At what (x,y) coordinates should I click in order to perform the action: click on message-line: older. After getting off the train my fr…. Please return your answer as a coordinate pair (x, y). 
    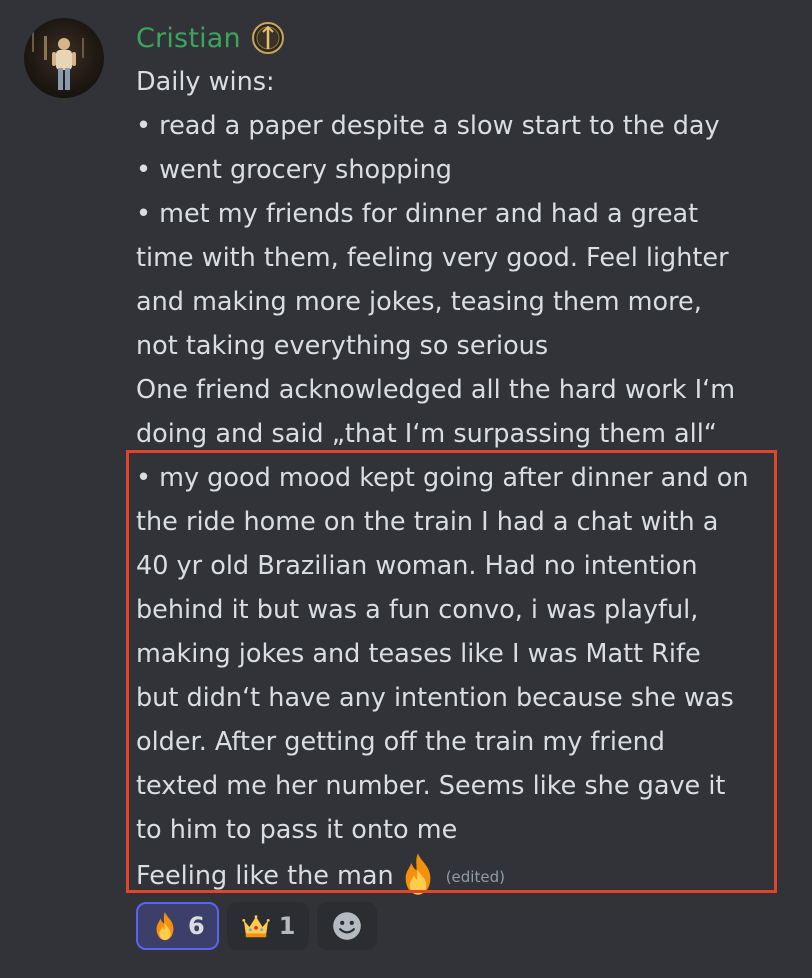
    Looking at the image, I should click on (400, 742).